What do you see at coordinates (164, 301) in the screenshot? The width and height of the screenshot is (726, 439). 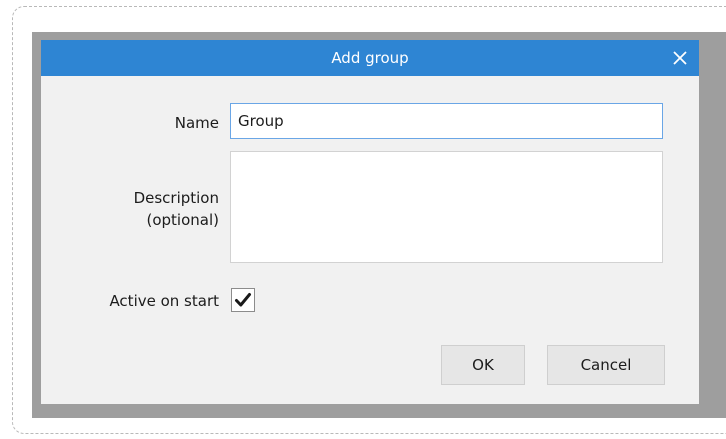 I see `active-on-start-label: Active on start` at bounding box center [164, 301].